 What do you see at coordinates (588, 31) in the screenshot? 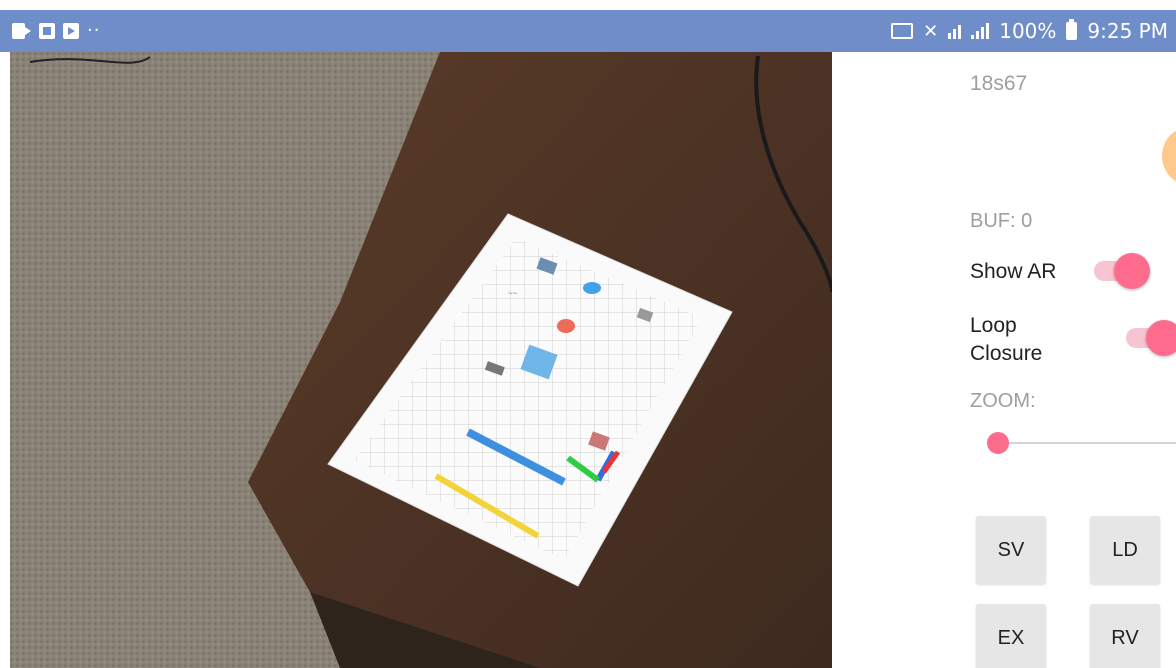
I see `status-bar: ·· ✕ 100% 9:25 PM` at bounding box center [588, 31].